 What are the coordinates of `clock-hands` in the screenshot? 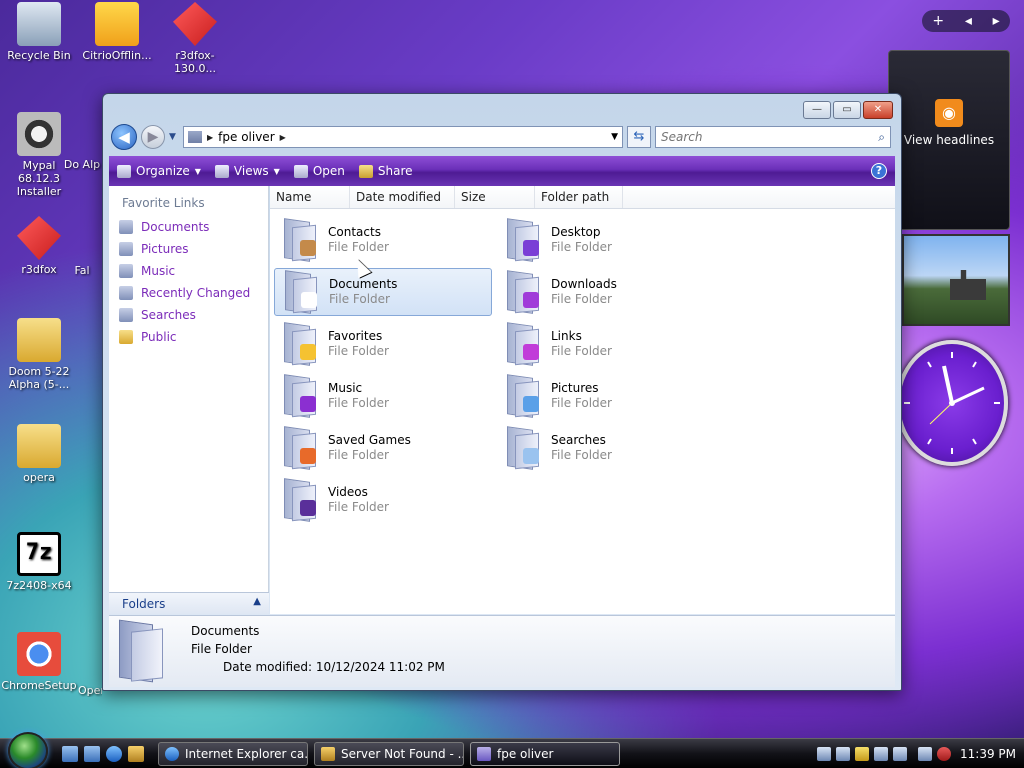 It's located at (952, 403).